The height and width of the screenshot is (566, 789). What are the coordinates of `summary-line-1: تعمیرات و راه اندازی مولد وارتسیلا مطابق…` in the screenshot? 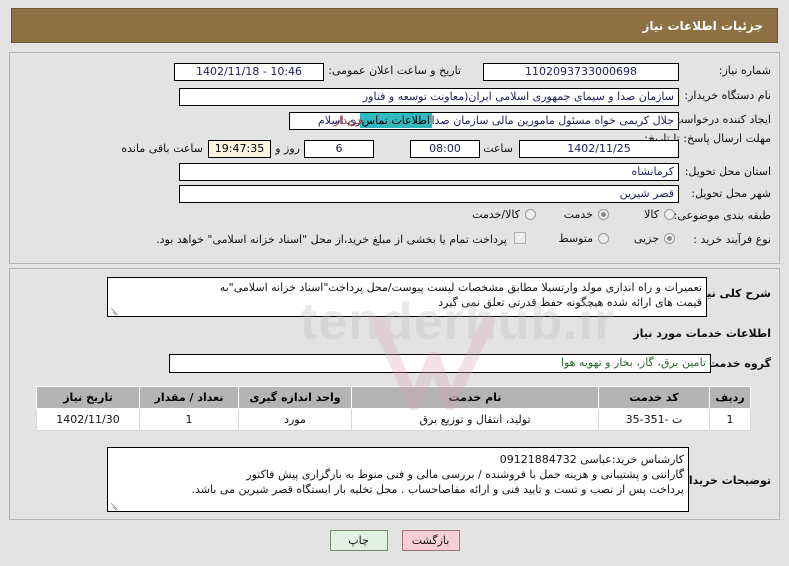 It's located at (460, 287).